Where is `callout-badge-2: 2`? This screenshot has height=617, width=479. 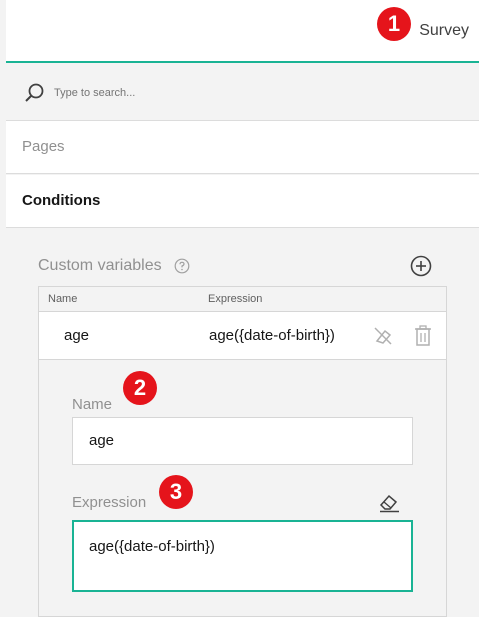
callout-badge-2: 2 is located at coordinates (140, 388).